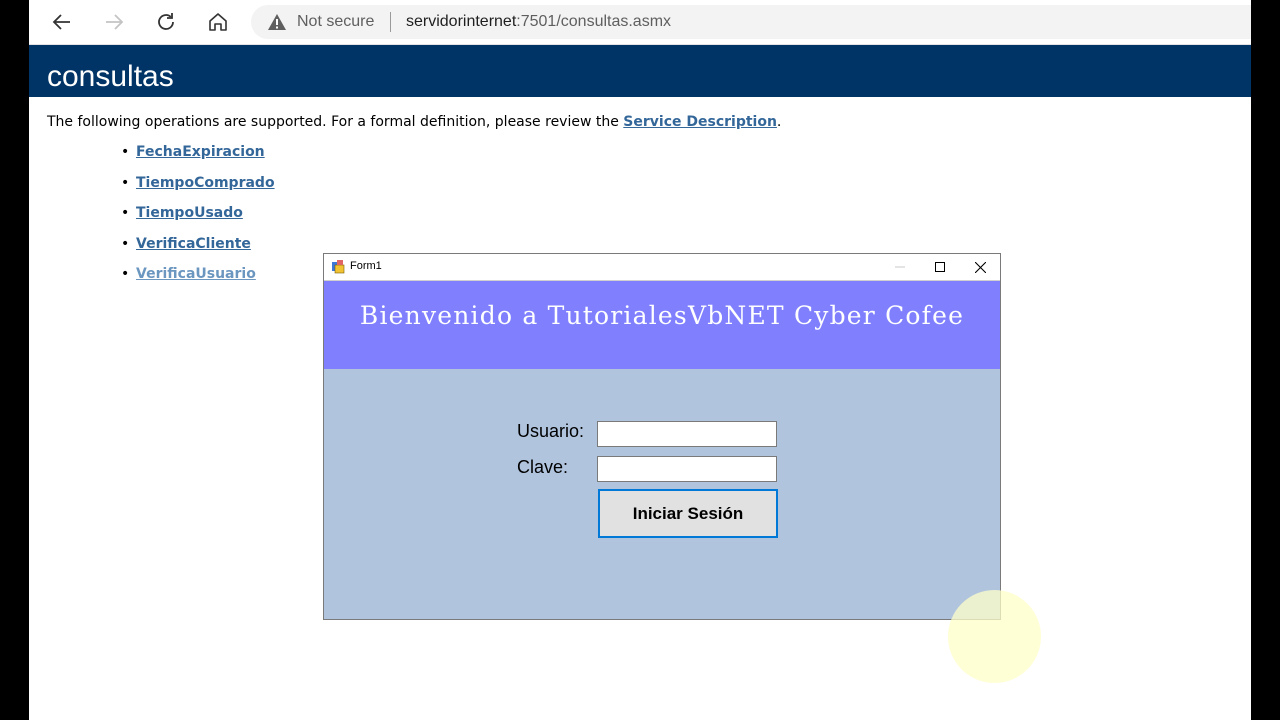  I want to click on welcome-banner: Bienvenido a TutorialesVbNET Cyber Cofee, so click(662, 325).